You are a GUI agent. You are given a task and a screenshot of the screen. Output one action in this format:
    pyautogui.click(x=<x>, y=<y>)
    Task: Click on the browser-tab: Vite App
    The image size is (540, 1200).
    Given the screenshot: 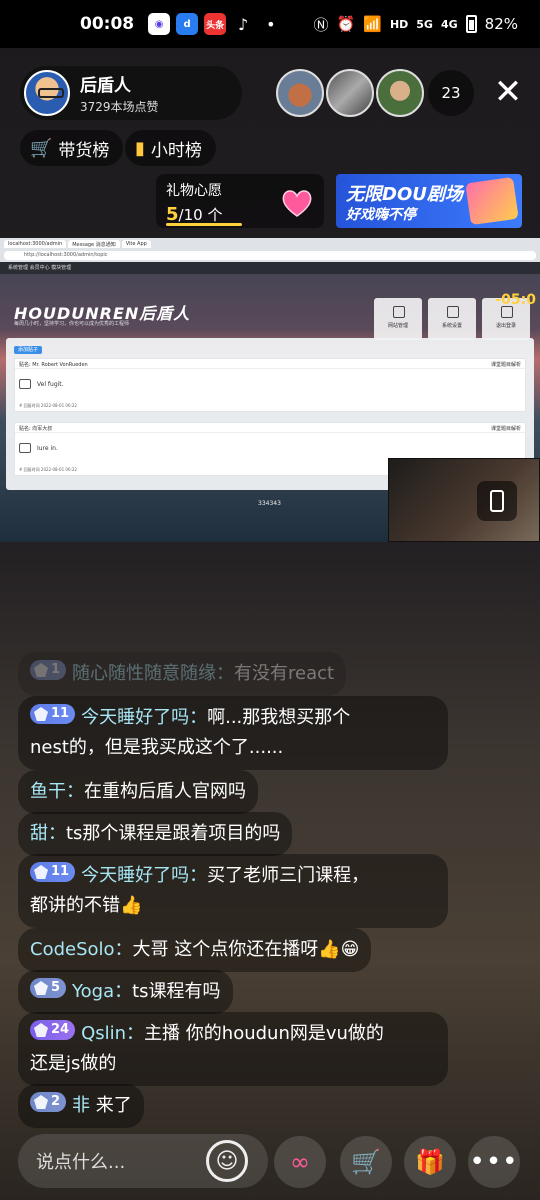 What is the action you would take?
    pyautogui.click(x=136, y=244)
    